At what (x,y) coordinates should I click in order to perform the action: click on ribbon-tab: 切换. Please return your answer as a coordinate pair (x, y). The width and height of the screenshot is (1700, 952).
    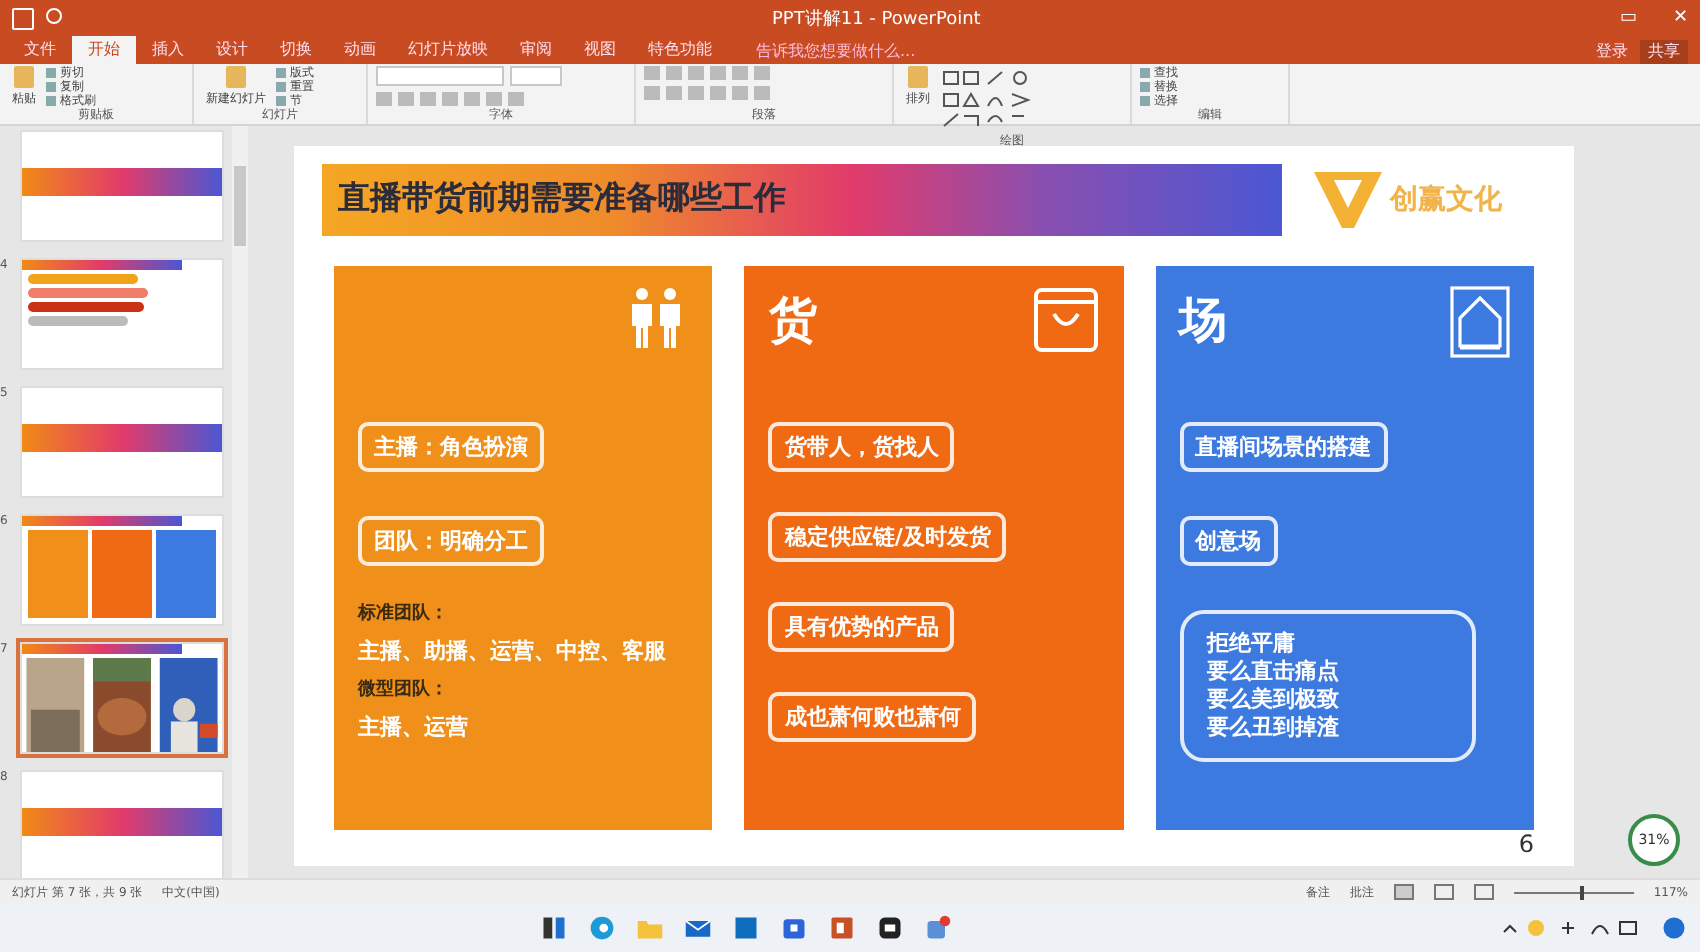
    Looking at the image, I should click on (296, 50).